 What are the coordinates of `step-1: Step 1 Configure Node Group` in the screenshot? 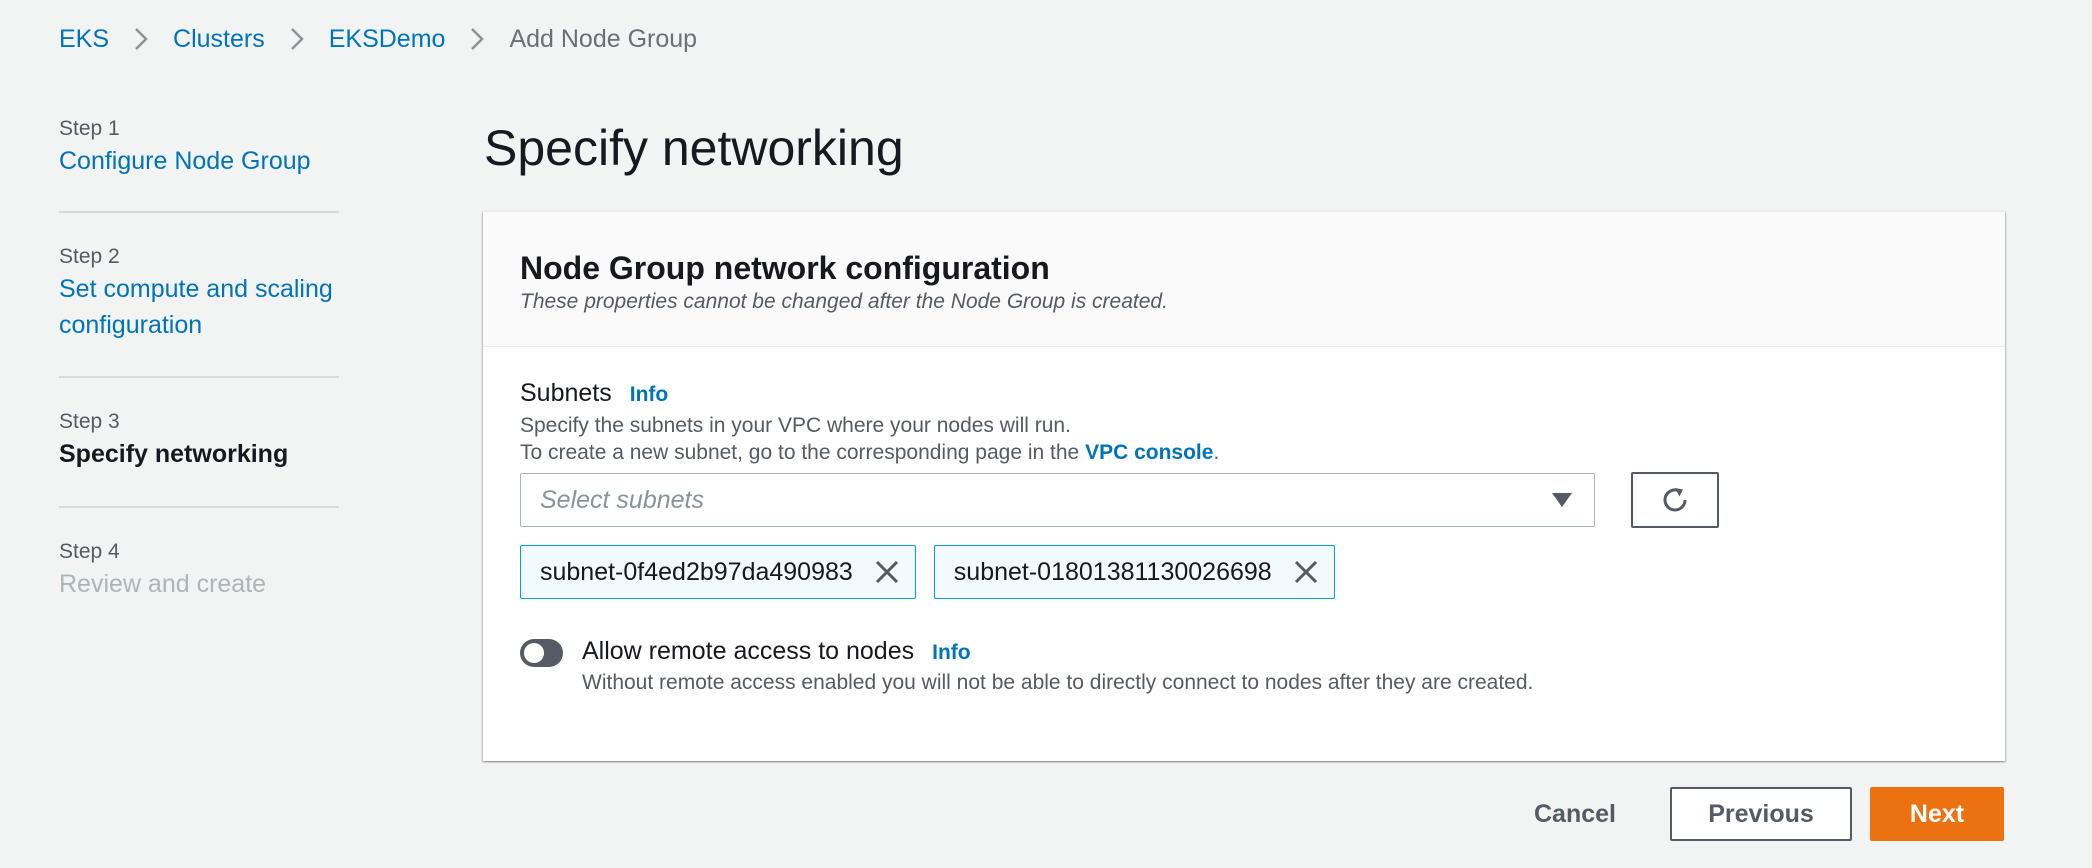 It's located at (199, 162).